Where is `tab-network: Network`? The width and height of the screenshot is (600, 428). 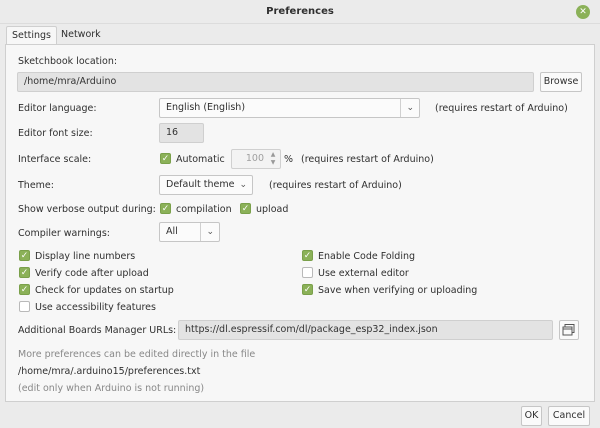 tab-network: Network is located at coordinates (81, 35).